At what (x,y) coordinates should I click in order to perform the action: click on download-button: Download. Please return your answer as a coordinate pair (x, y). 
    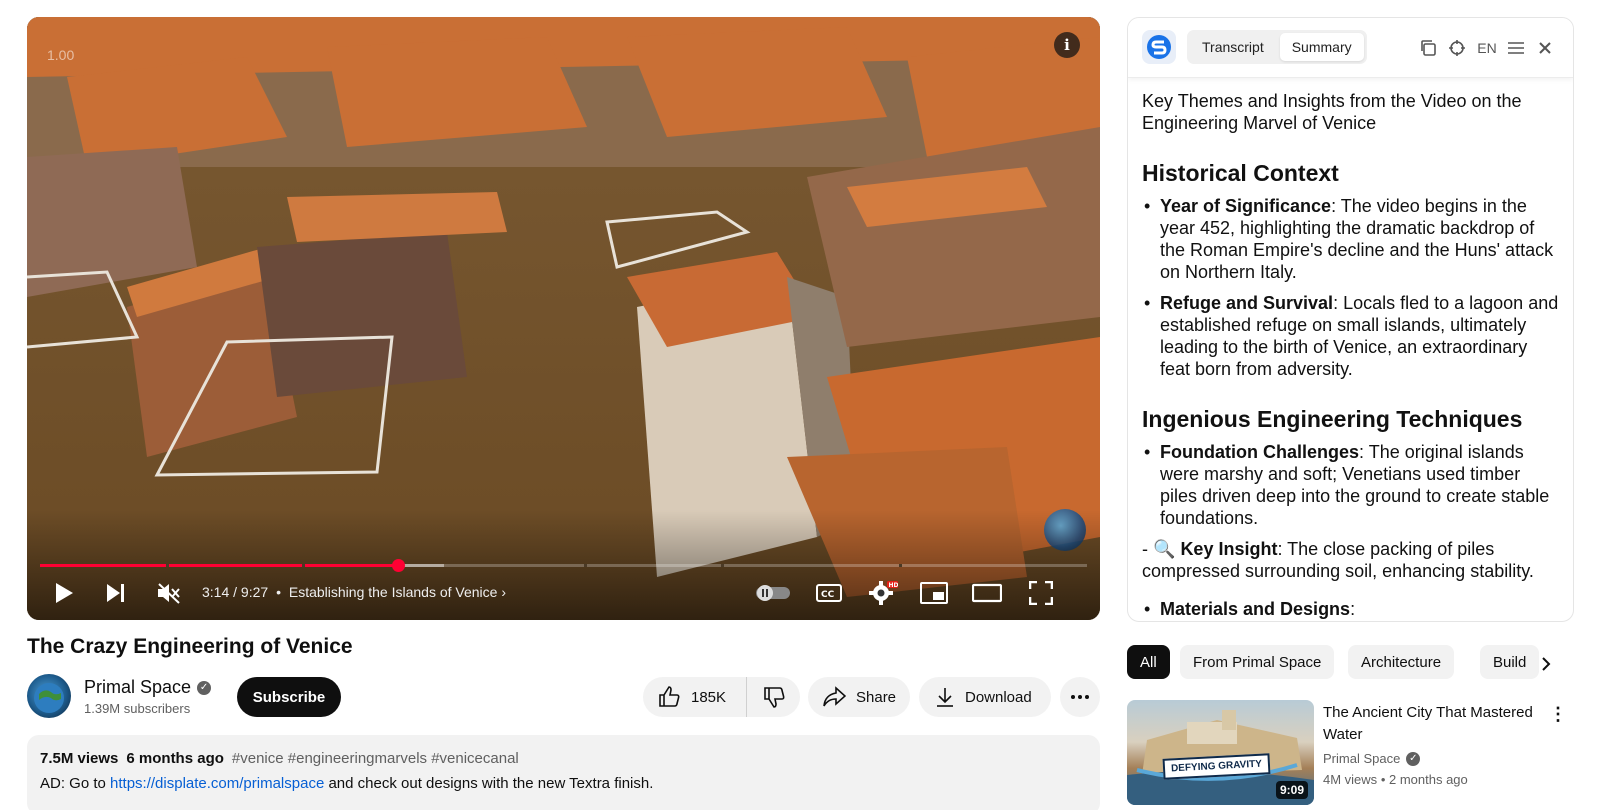
    Looking at the image, I should click on (985, 697).